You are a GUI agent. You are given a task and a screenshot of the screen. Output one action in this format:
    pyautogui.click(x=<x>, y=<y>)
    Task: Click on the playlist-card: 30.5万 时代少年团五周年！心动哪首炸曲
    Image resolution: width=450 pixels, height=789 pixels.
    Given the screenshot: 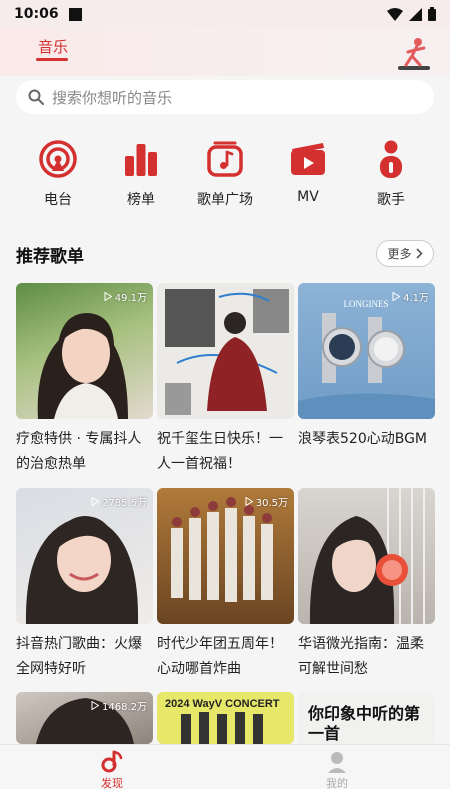 What is the action you would take?
    pyautogui.click(x=225, y=585)
    